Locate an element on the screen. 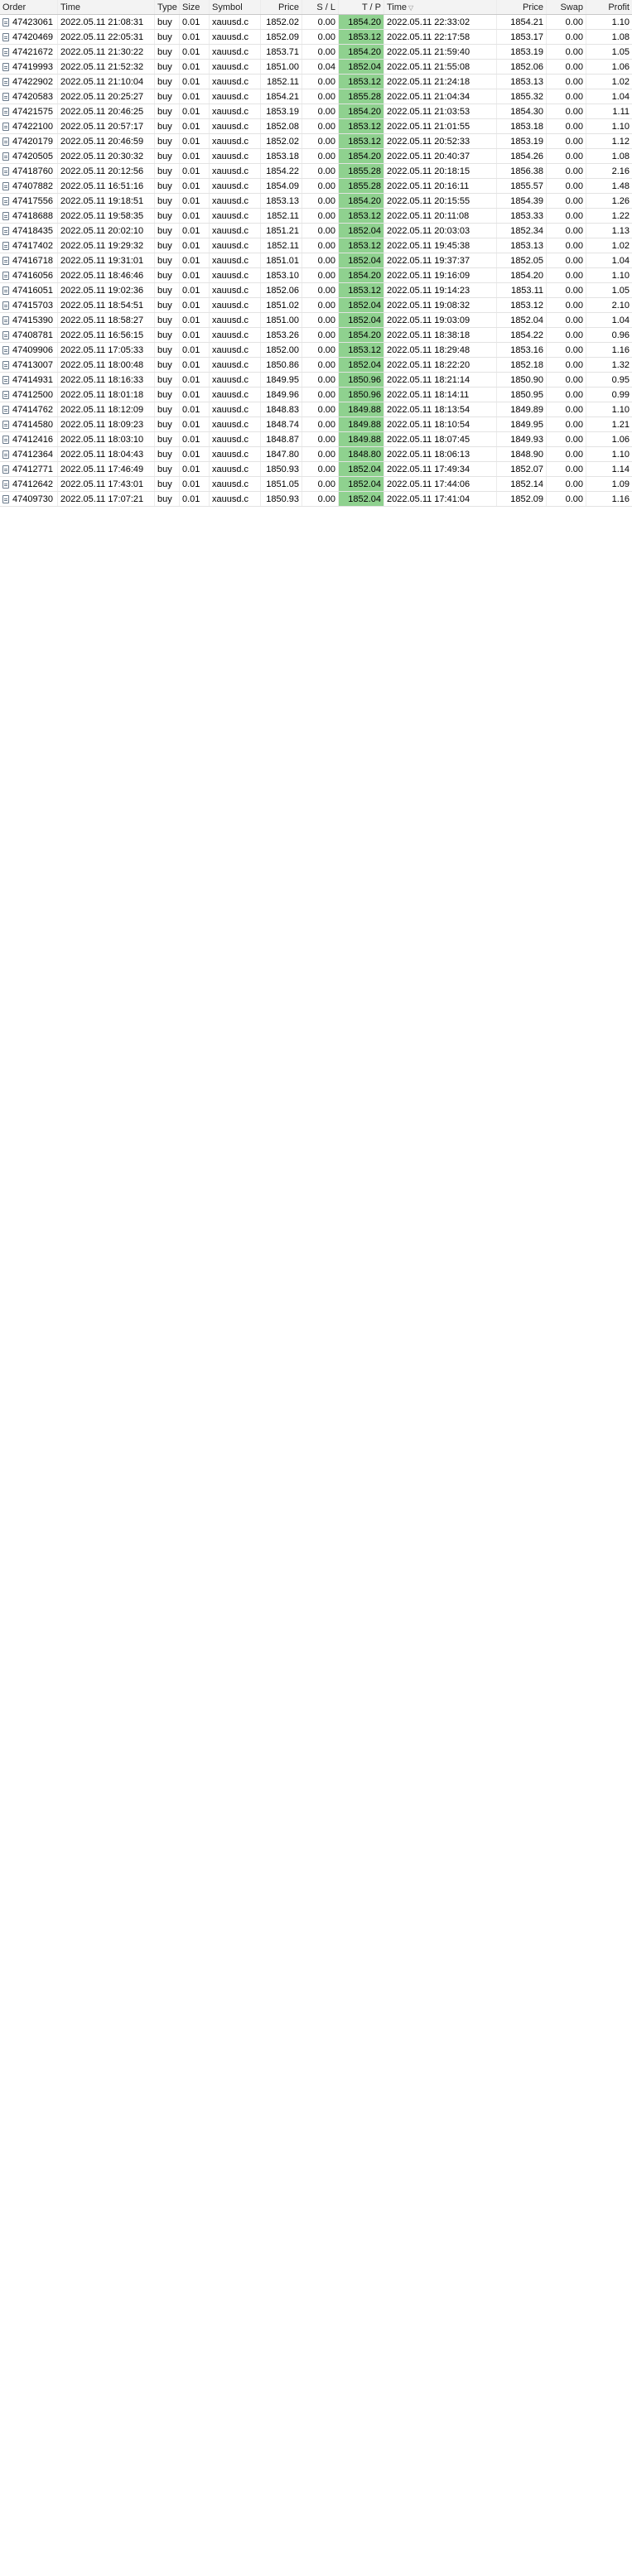 Image resolution: width=632 pixels, height=2576 pixels. open-time-cell-value: 2022.05.11 18:16:33 is located at coordinates (102, 380).